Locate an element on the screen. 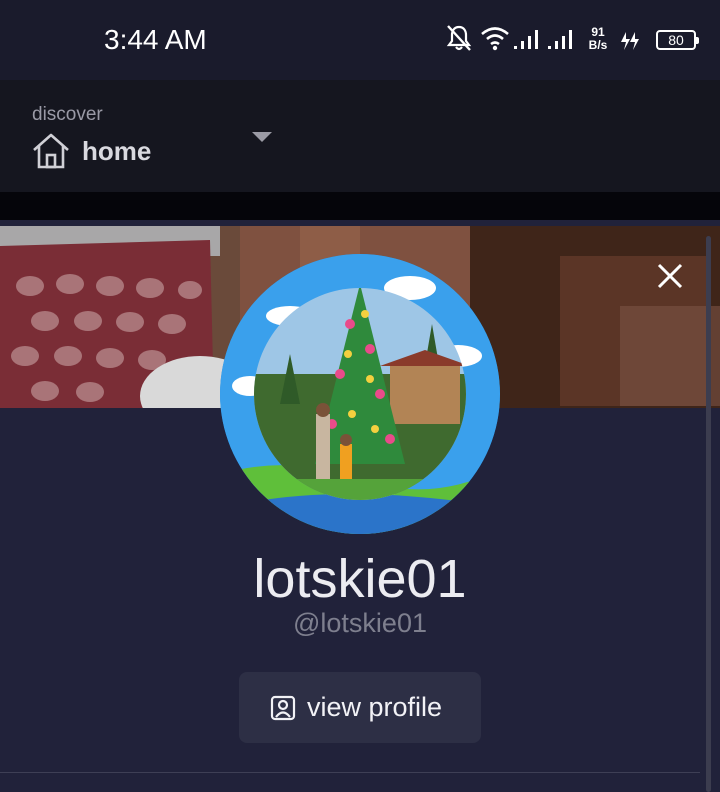 This screenshot has height=792, width=720. network-speed: 91 B/s is located at coordinates (598, 39).